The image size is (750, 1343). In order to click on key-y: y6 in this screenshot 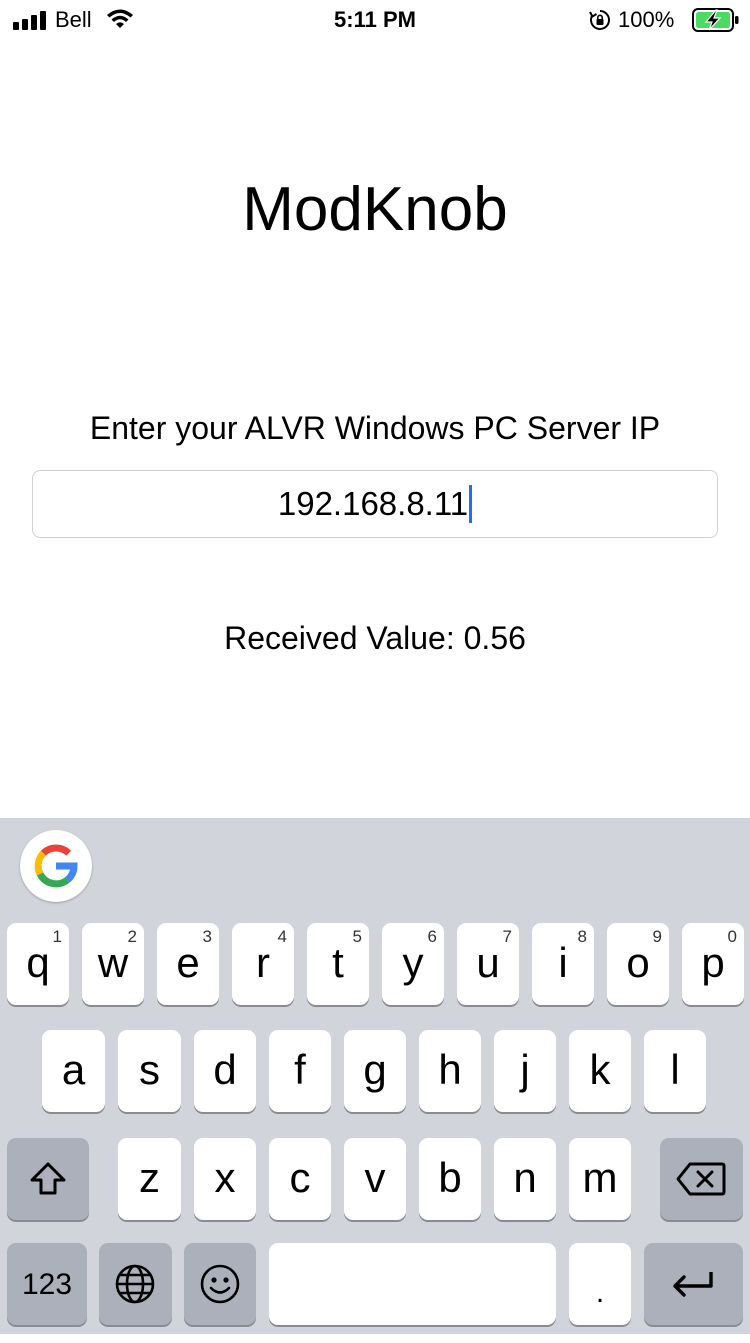, I will do `click(413, 964)`.